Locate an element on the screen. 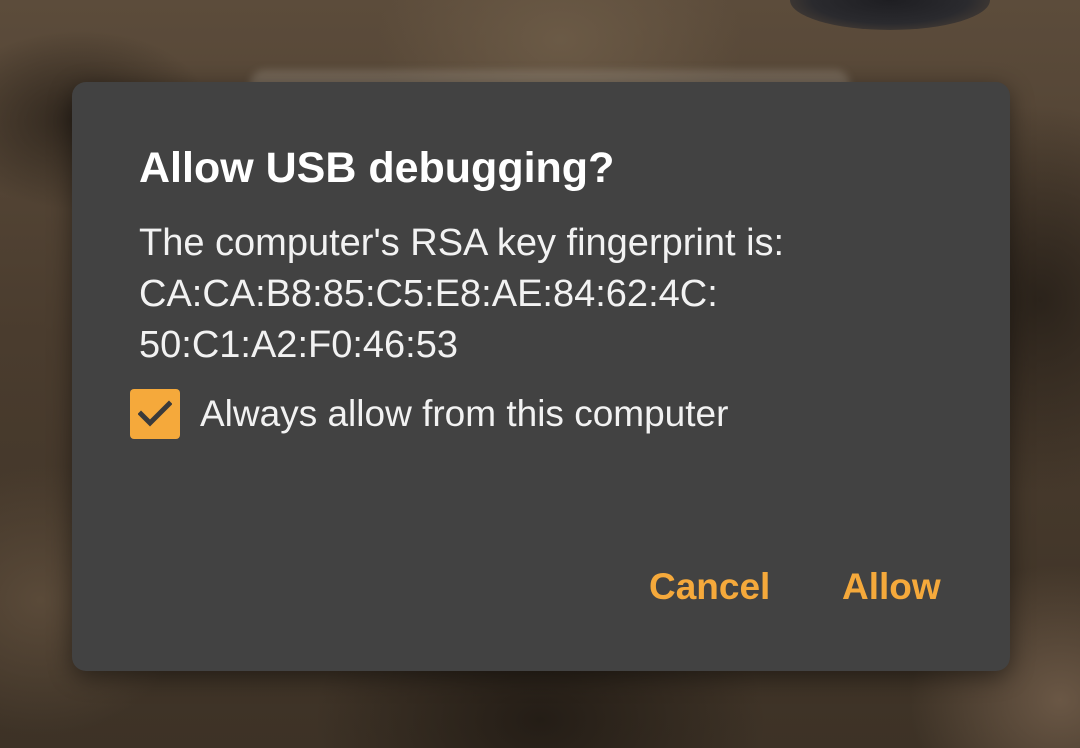 The width and height of the screenshot is (1080, 748). cancel-button: Cancel is located at coordinates (709, 587).